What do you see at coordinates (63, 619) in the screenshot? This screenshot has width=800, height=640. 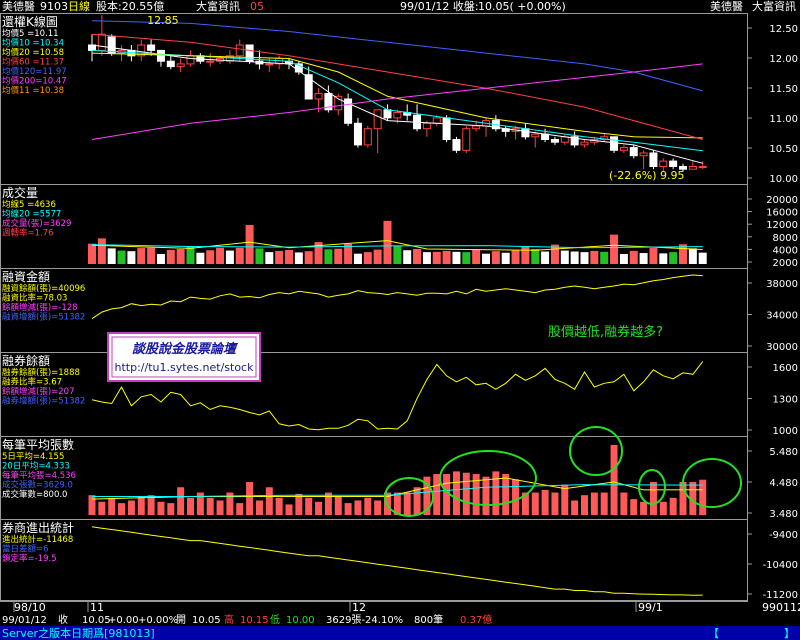 I see `status-close-label: 收` at bounding box center [63, 619].